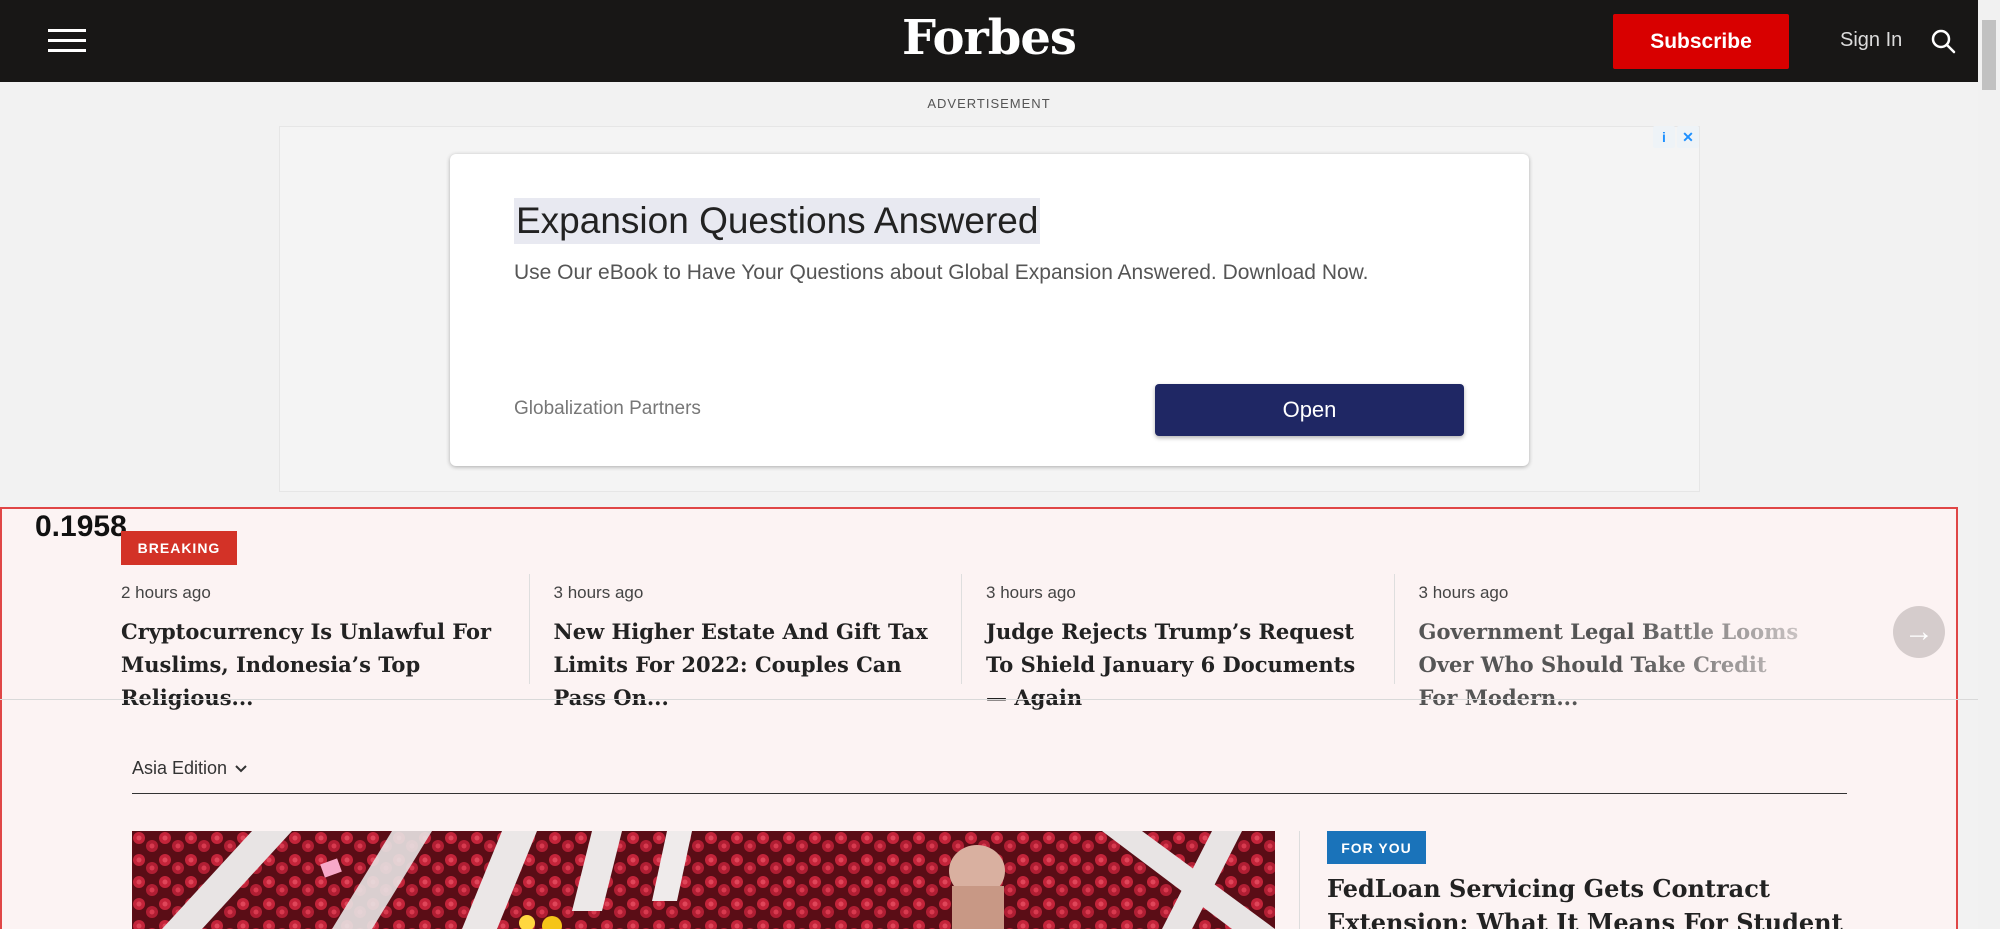 The image size is (2000, 929). What do you see at coordinates (1871, 40) in the screenshot?
I see `sign-in-link: Sign In` at bounding box center [1871, 40].